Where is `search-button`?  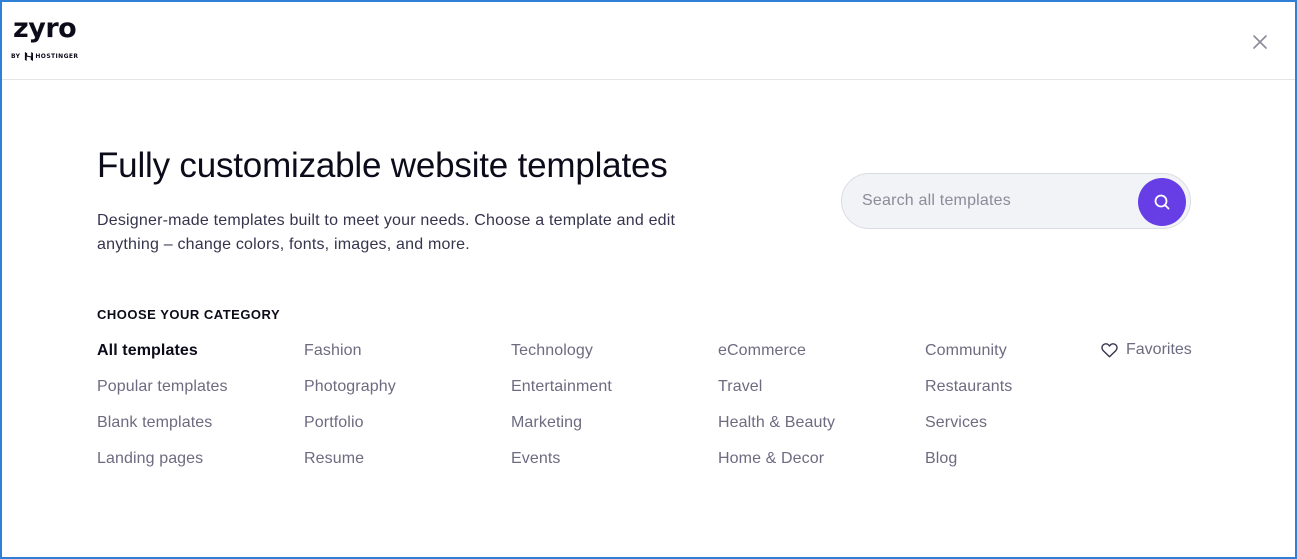 search-button is located at coordinates (1162, 202).